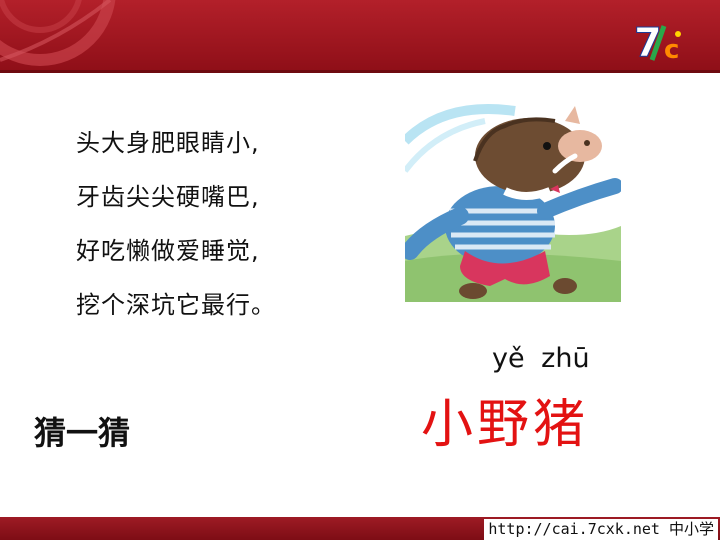 The height and width of the screenshot is (540, 720). Describe the element at coordinates (168, 251) in the screenshot. I see `riddle-line-3: 好吃懒做爱睡觉,` at that location.